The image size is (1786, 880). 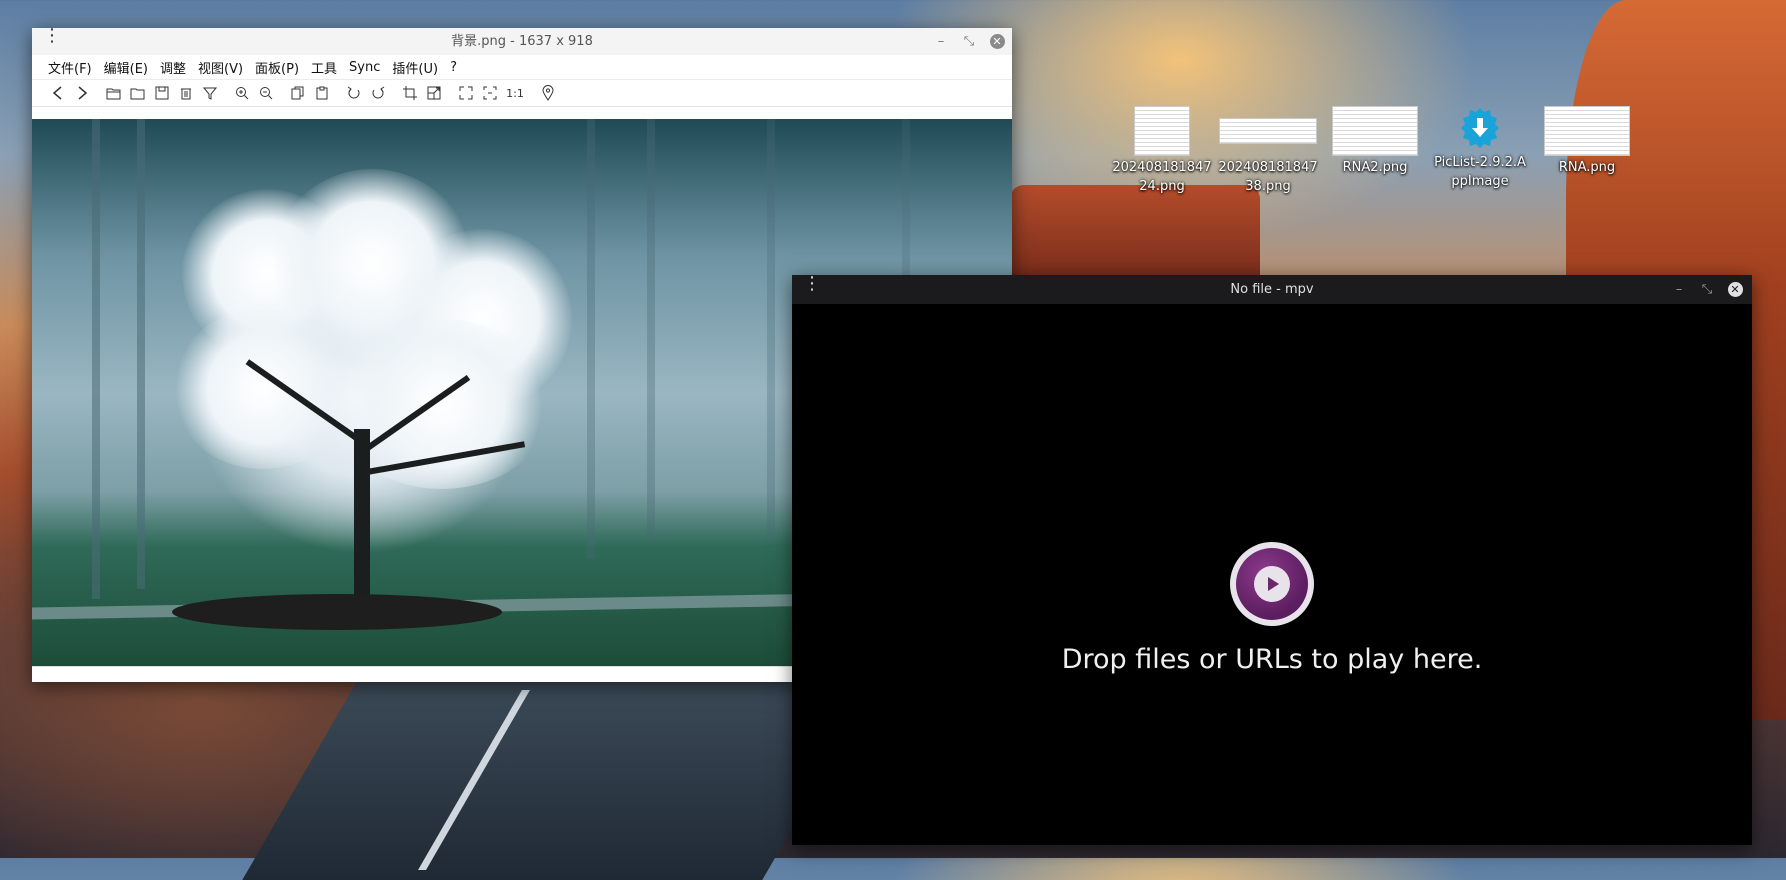 I want to click on copy-icon, so click(x=298, y=93).